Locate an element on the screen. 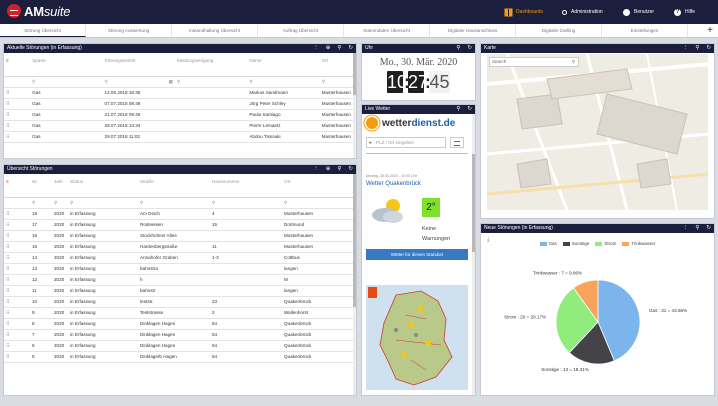 Image resolution: width=718 pixels, height=406 pixels. filter-icon: ≡ is located at coordinates (7, 181).